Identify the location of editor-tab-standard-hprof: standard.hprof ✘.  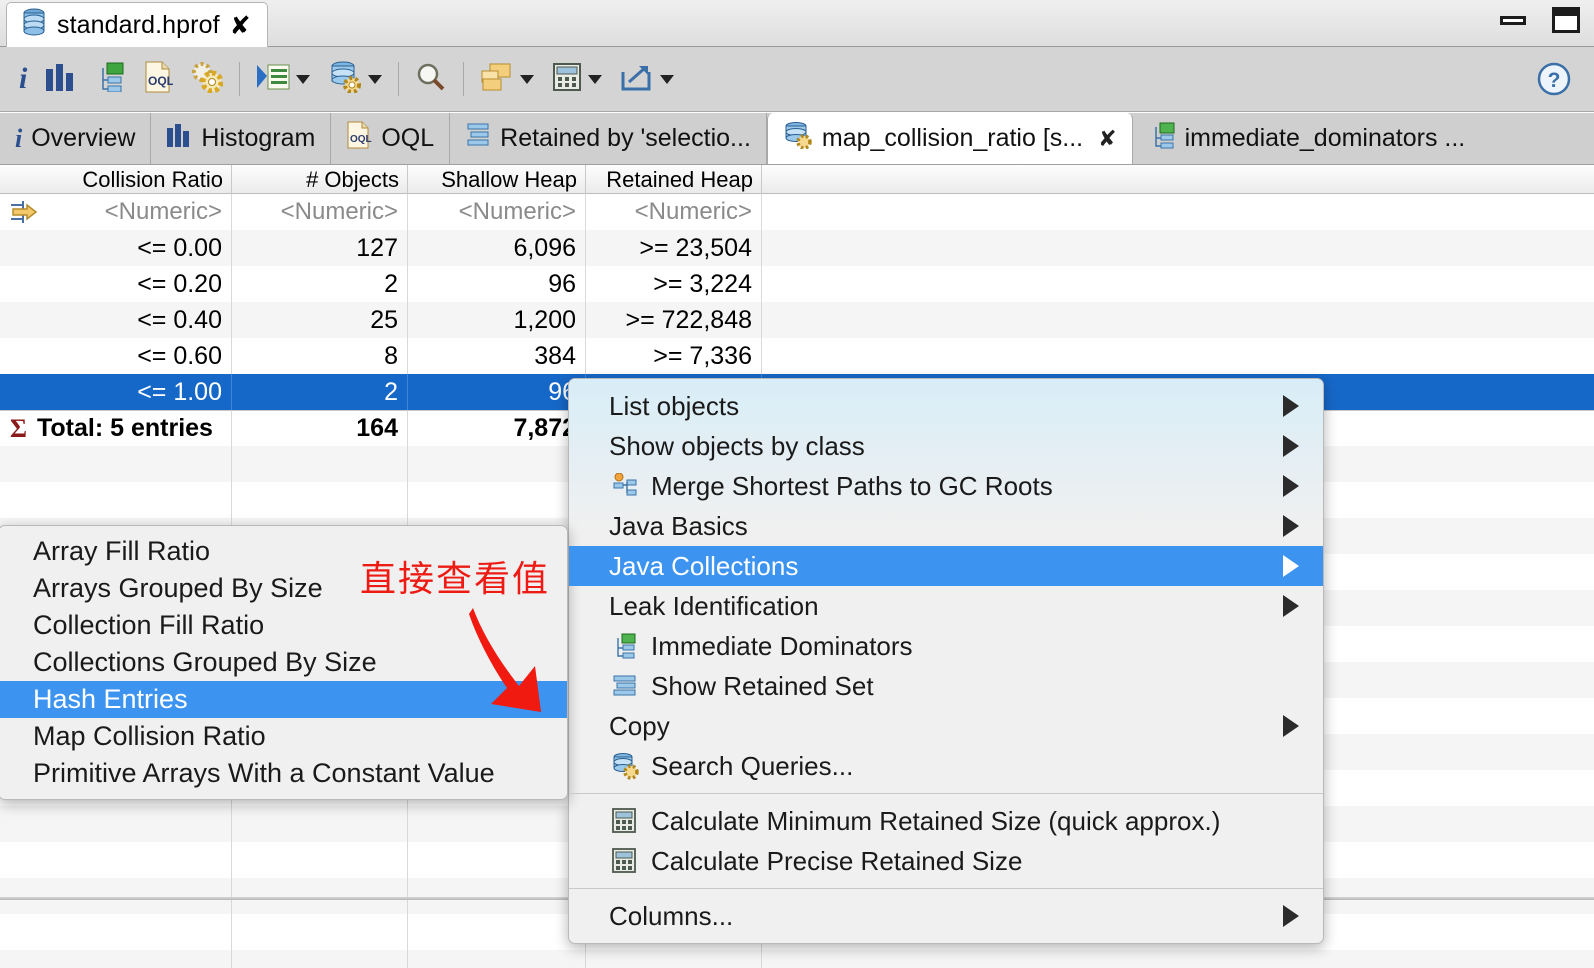
(137, 25).